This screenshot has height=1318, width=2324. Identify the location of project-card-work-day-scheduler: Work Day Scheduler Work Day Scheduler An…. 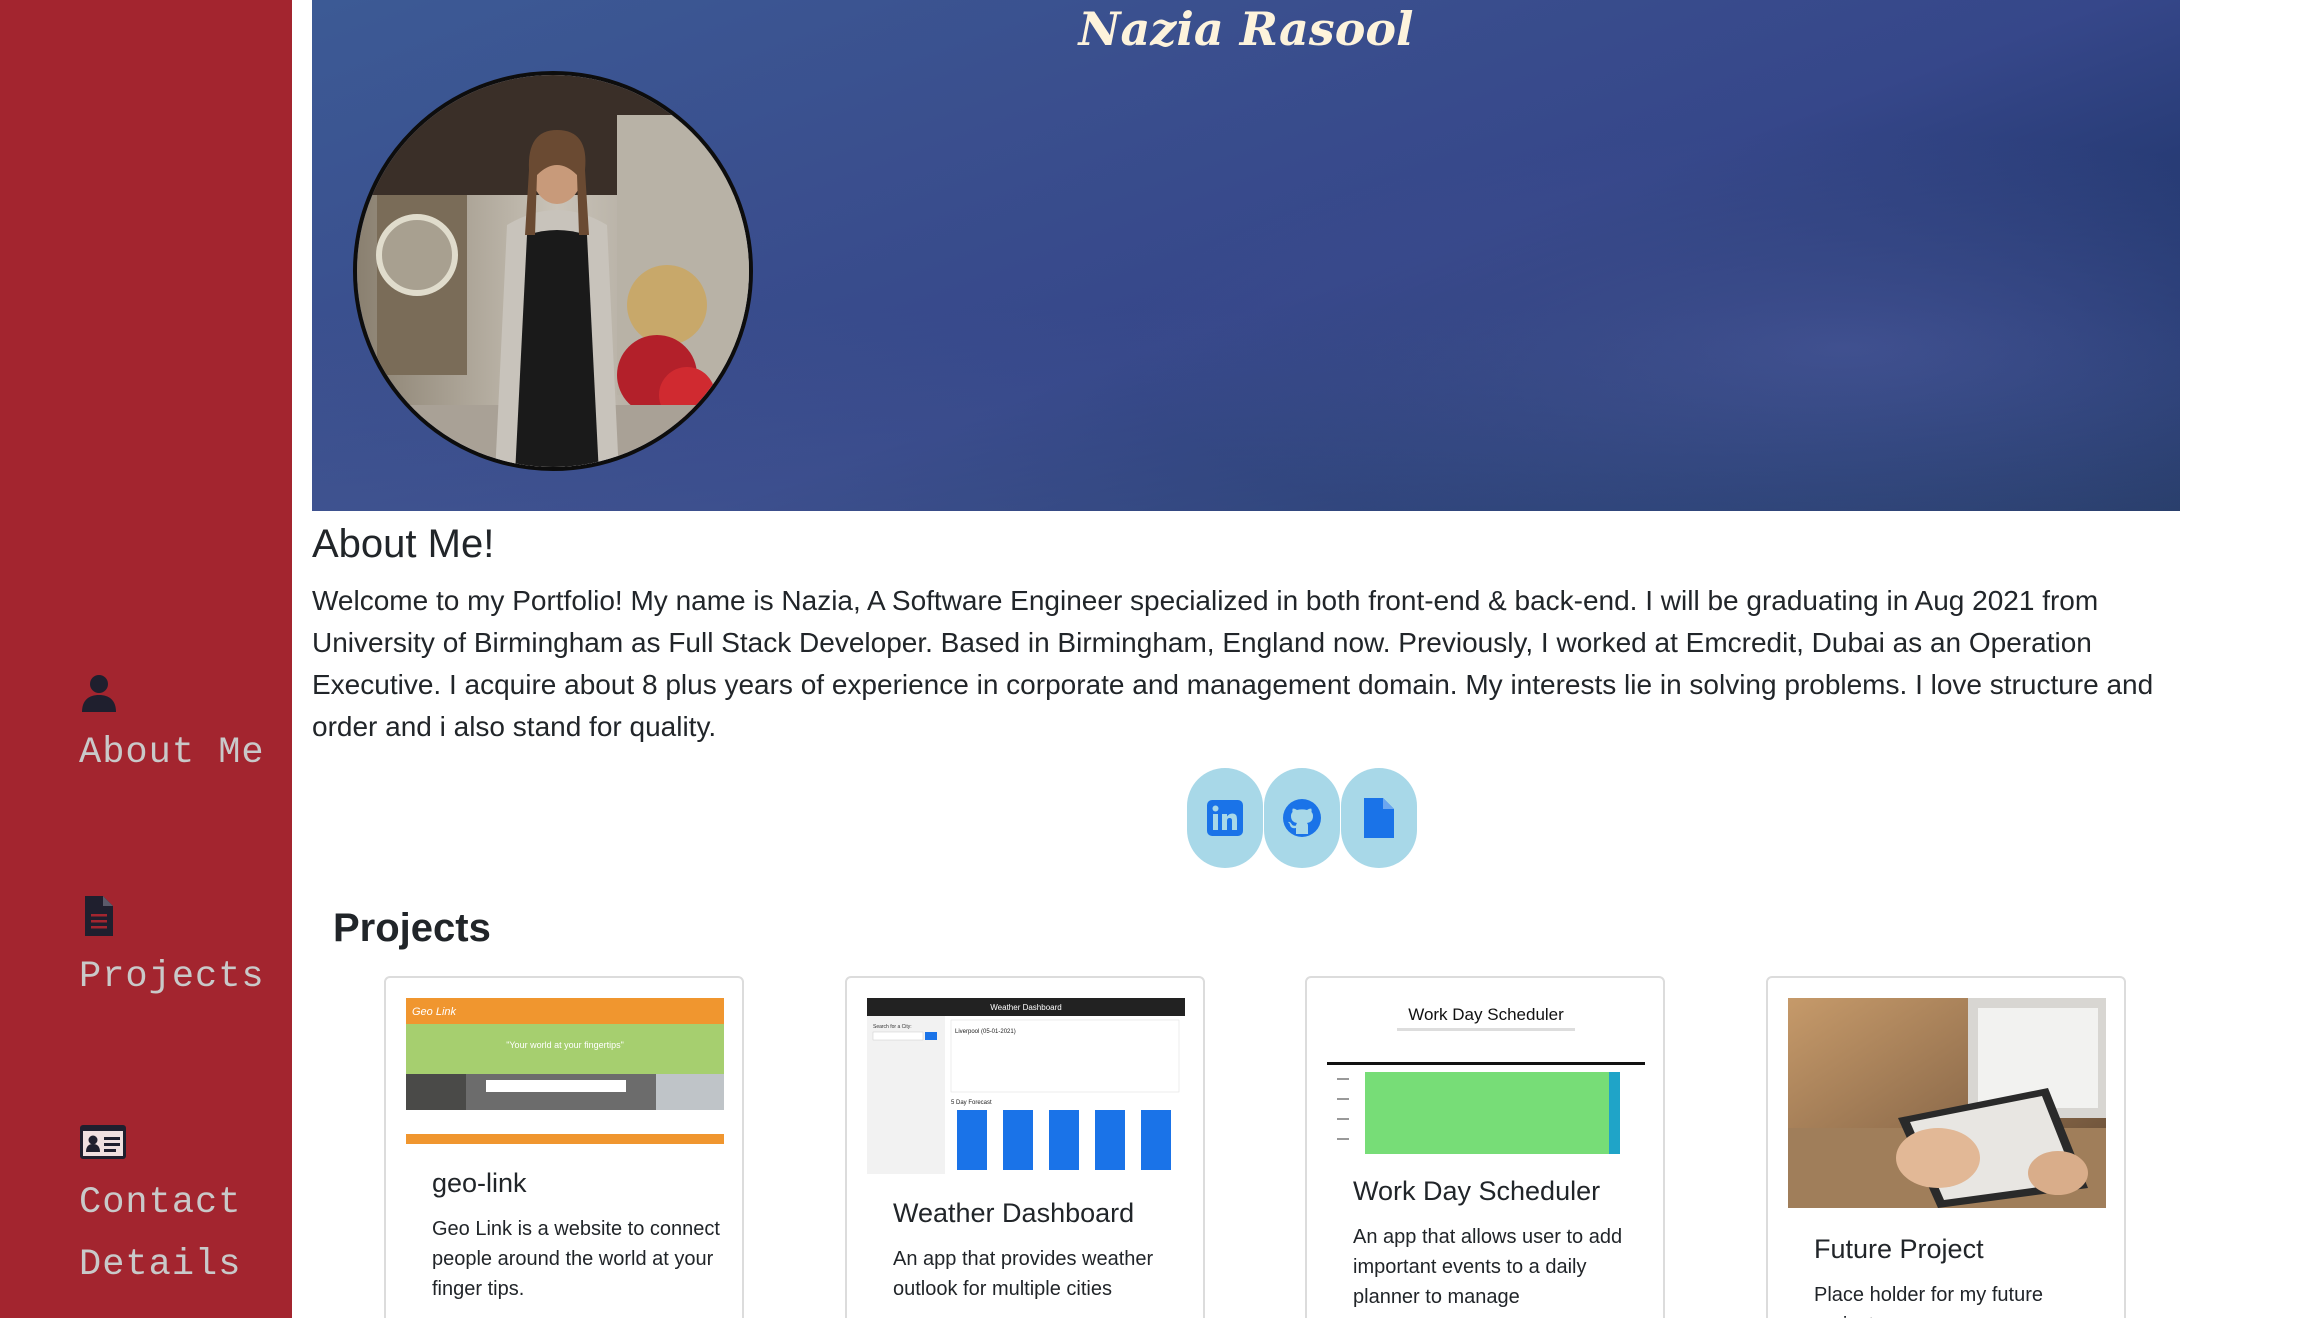
(1485, 1147).